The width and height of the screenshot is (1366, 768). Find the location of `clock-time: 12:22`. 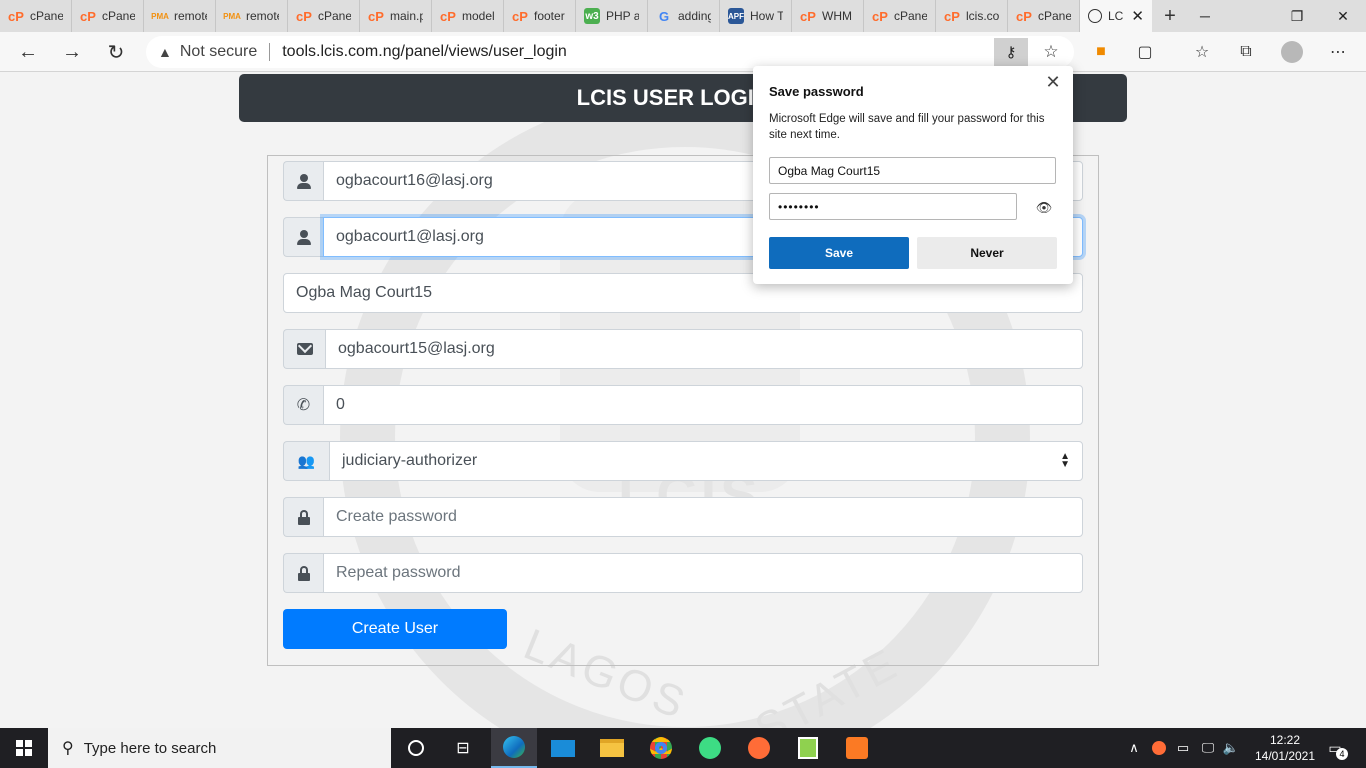

clock-time: 12:22 is located at coordinates (1285, 740).